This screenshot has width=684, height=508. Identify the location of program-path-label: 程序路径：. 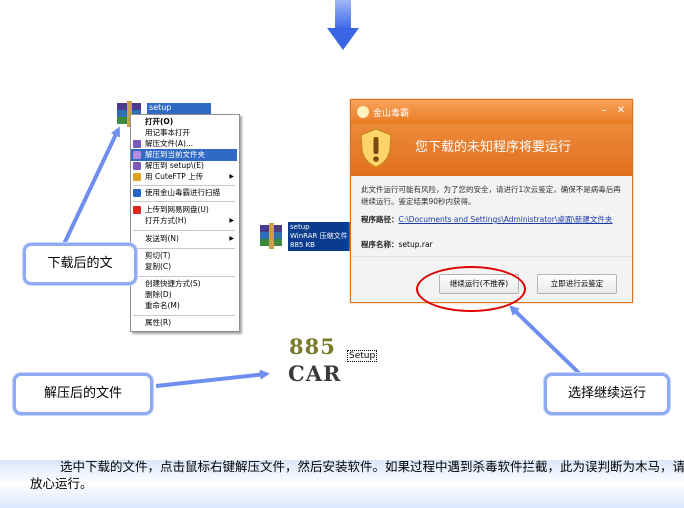
(380, 219).